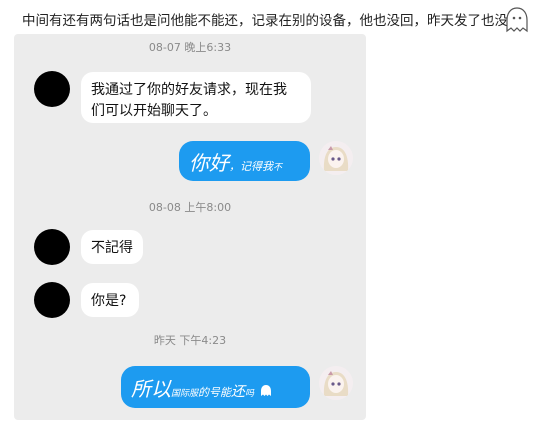 The height and width of the screenshot is (436, 546). I want to click on ghost-icon, so click(517, 20).